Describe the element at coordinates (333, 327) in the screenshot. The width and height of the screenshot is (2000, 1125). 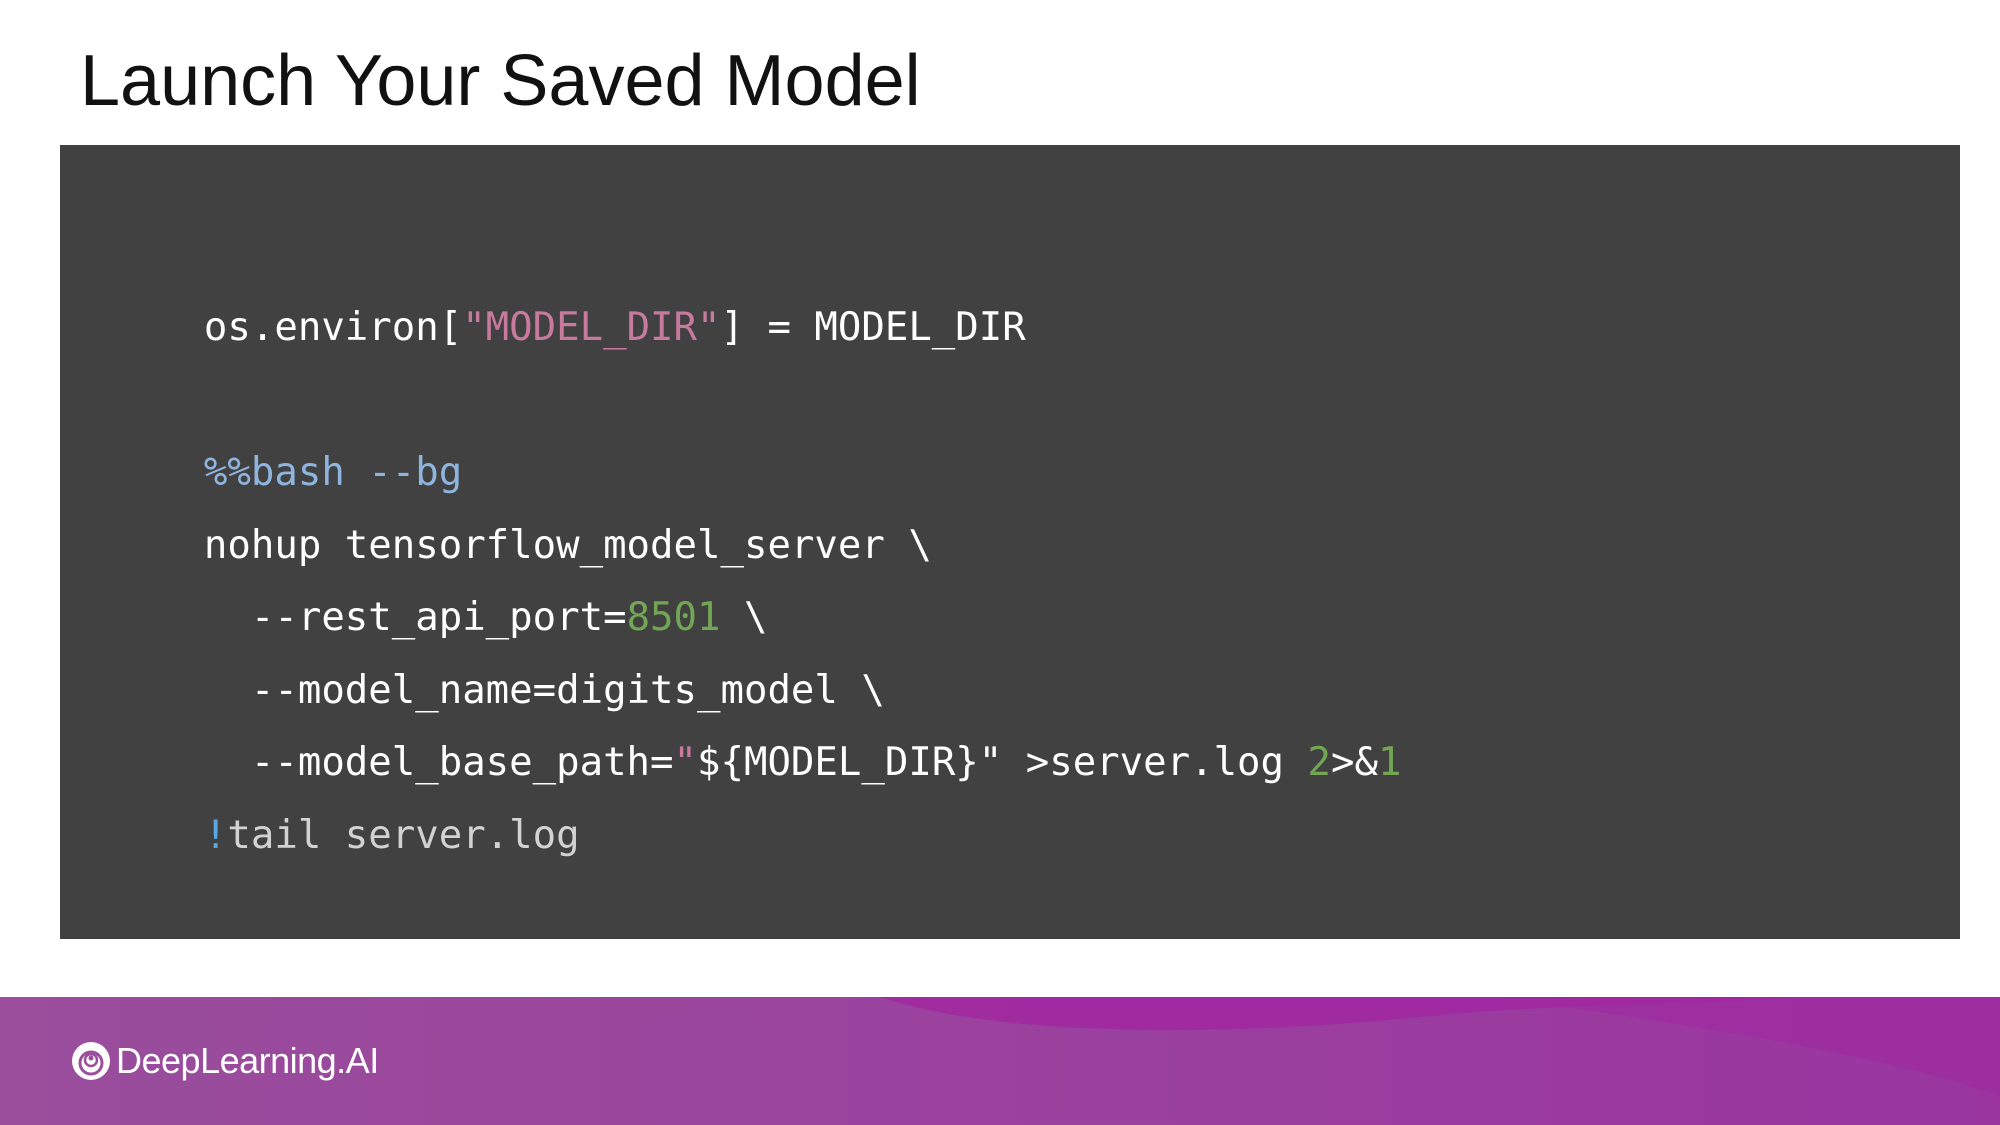
I see `code-token: os.environ[` at that location.